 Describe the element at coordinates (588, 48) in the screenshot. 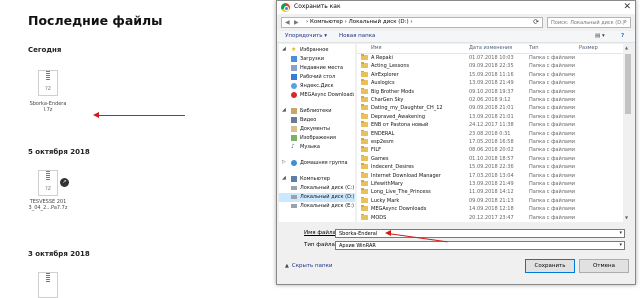

I see `column-size: Размер` at that location.